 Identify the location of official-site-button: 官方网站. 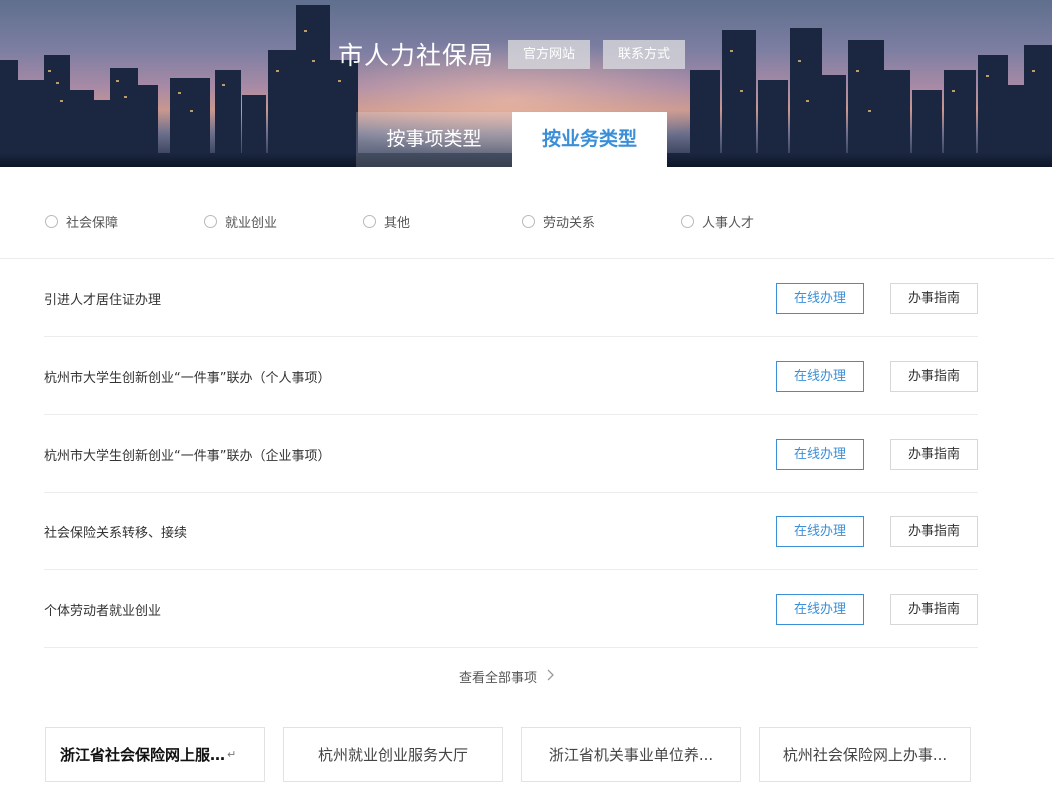
(549, 54).